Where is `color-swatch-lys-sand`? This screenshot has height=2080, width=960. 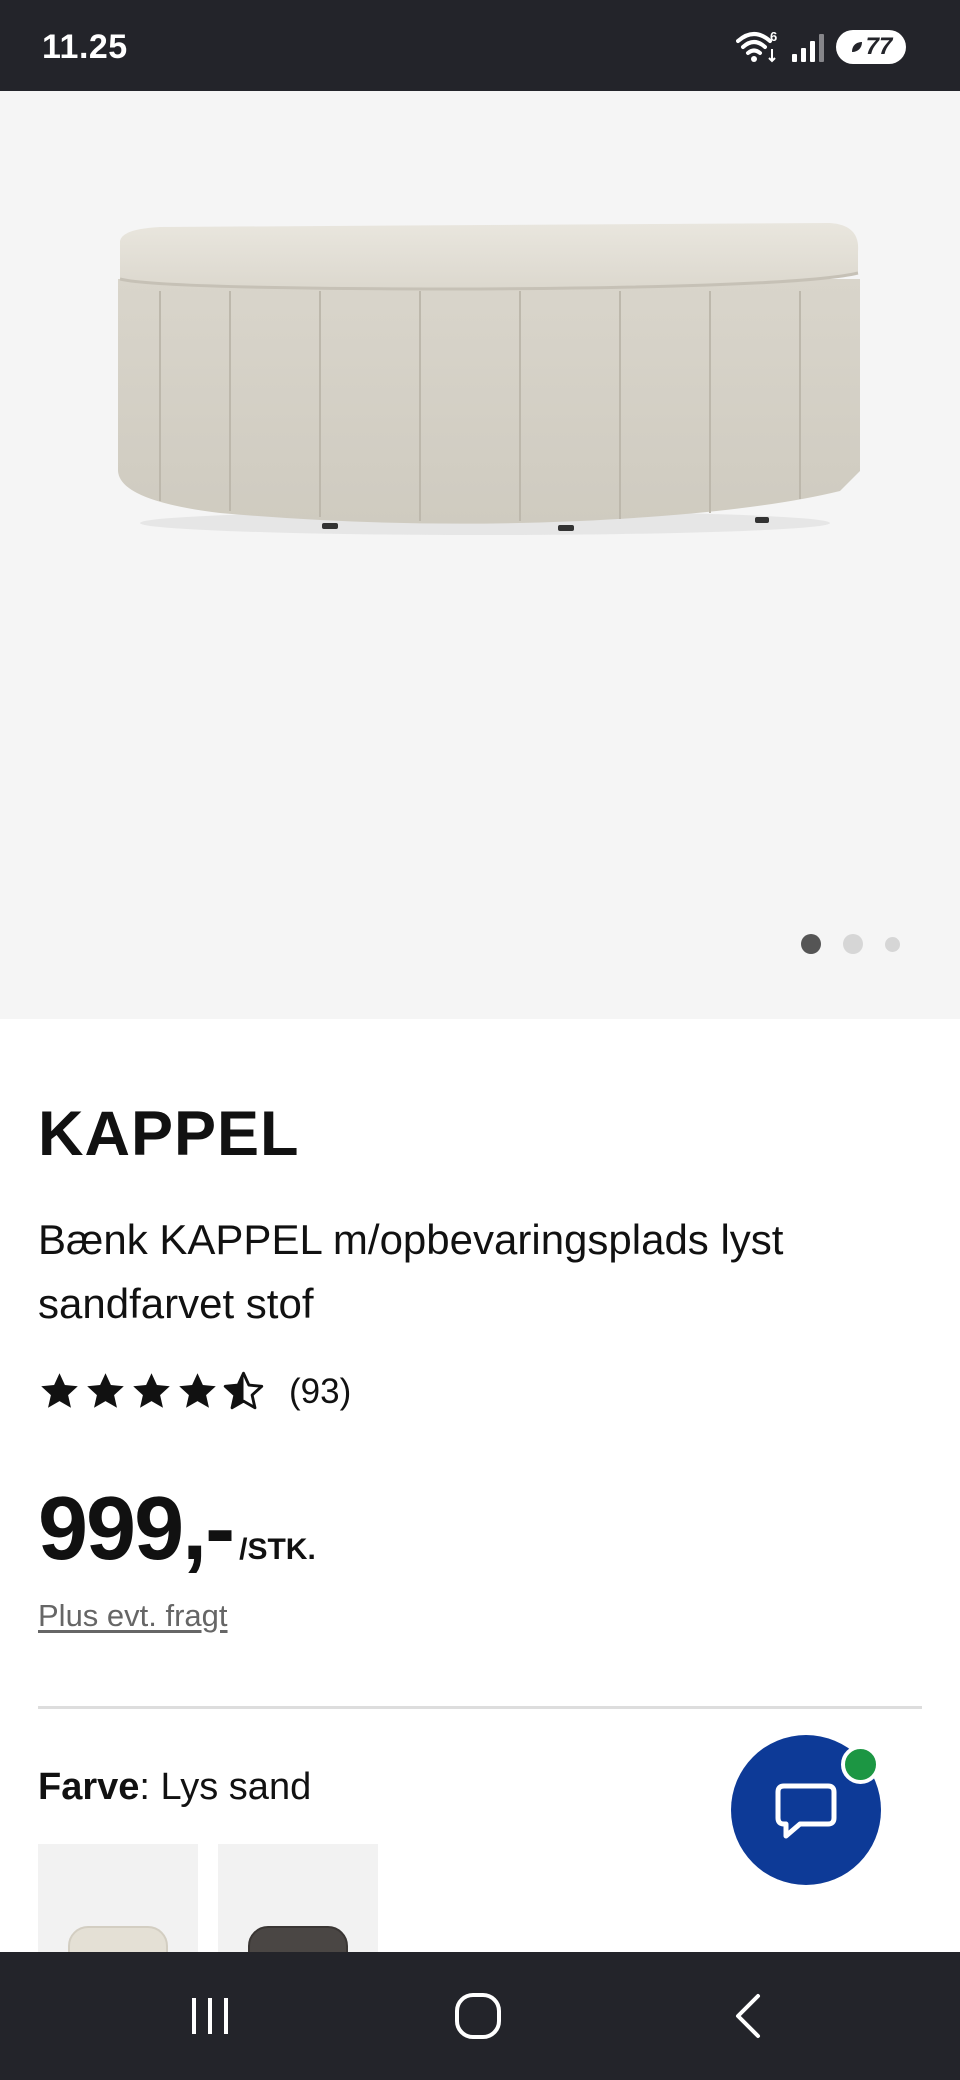
color-swatch-lys-sand is located at coordinates (118, 1898).